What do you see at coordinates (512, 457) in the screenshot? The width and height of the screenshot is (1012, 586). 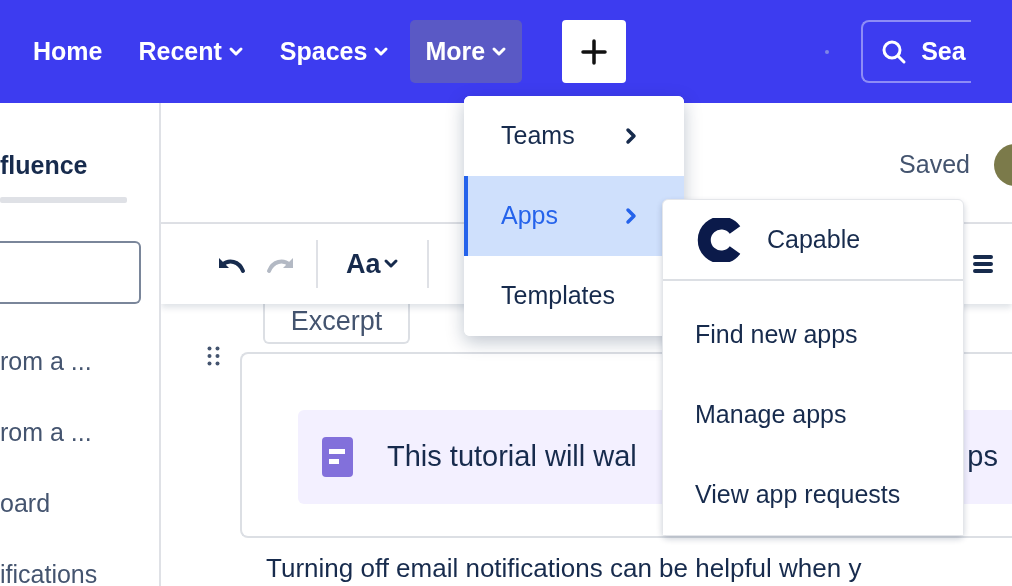 I see `panel-text: This tutorial will wal` at bounding box center [512, 457].